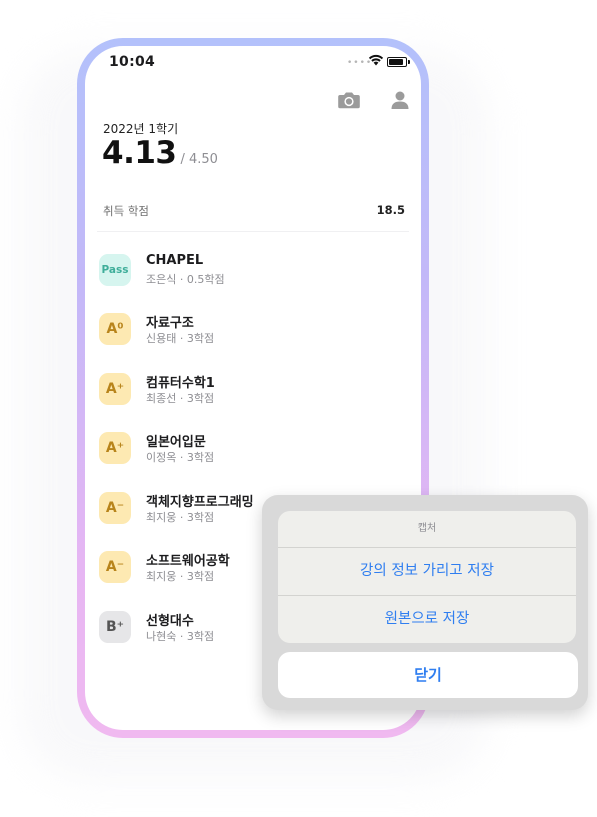 The image size is (597, 817). What do you see at coordinates (115, 329) in the screenshot?
I see `grade-badge: A⁰` at bounding box center [115, 329].